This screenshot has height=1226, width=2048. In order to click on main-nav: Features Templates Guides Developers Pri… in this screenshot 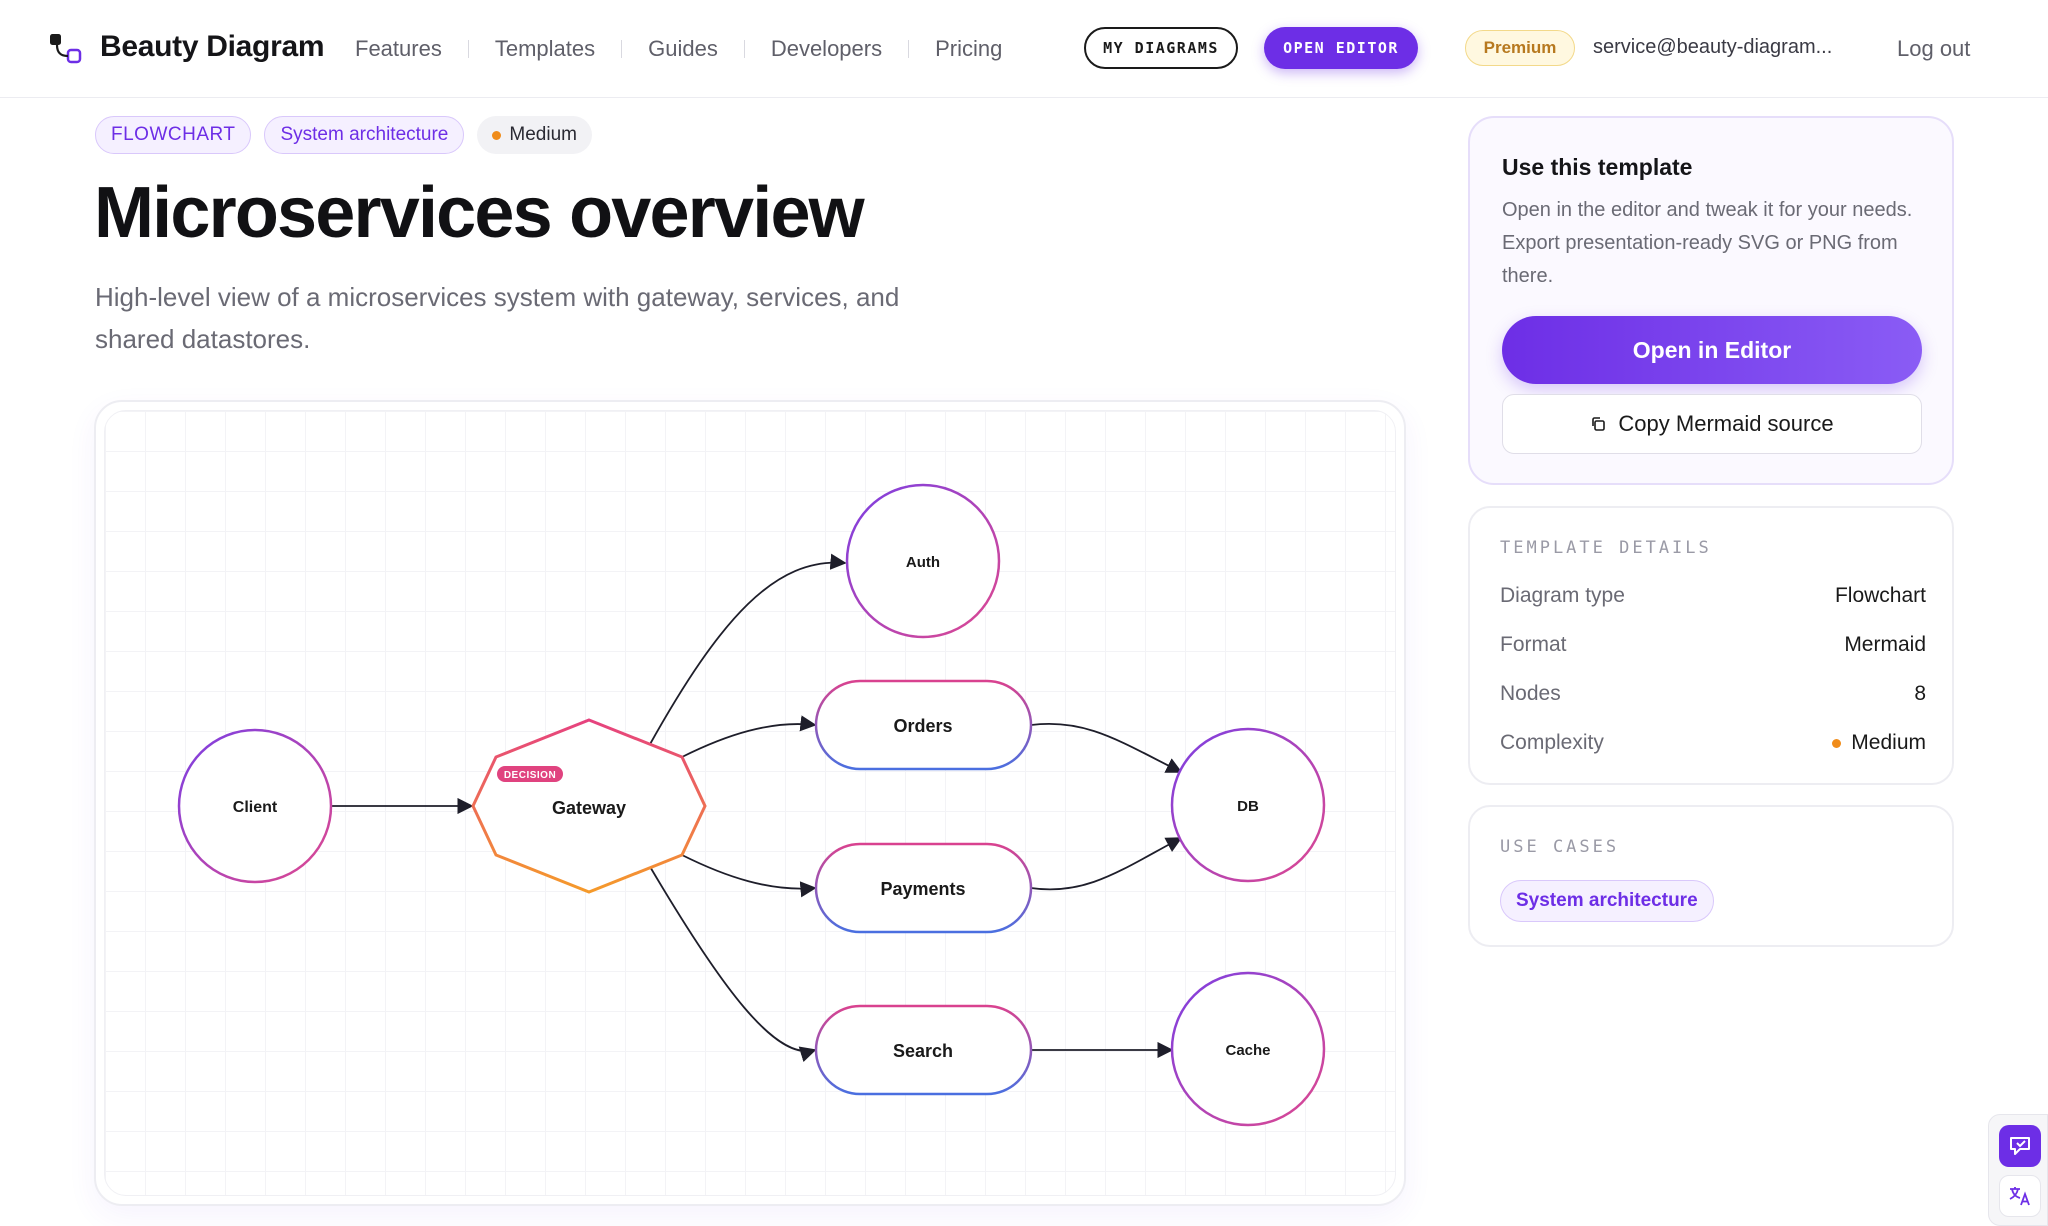, I will do `click(678, 49)`.